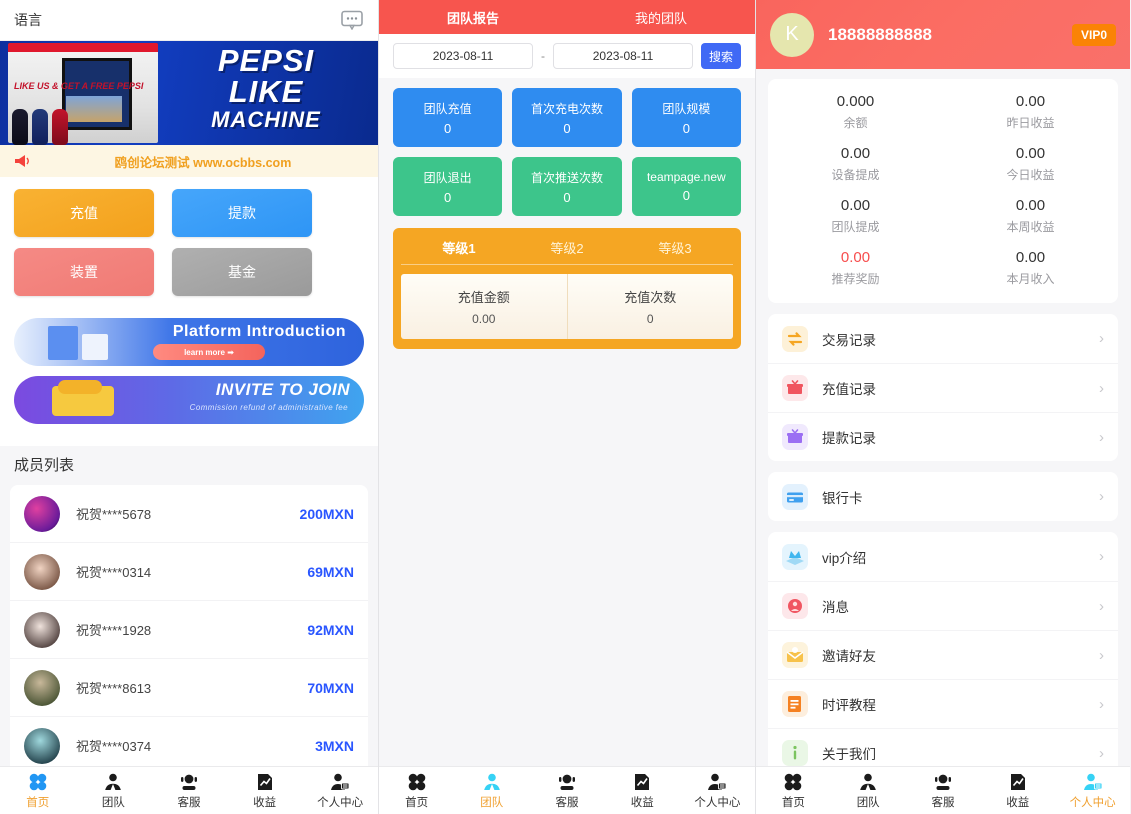  I want to click on megaphone-icon, so click(22, 161).